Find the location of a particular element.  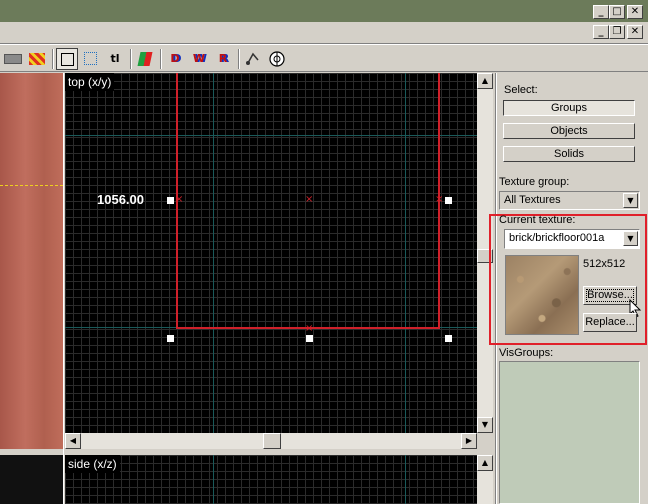

sphere-tool-icon is located at coordinates (277, 59).